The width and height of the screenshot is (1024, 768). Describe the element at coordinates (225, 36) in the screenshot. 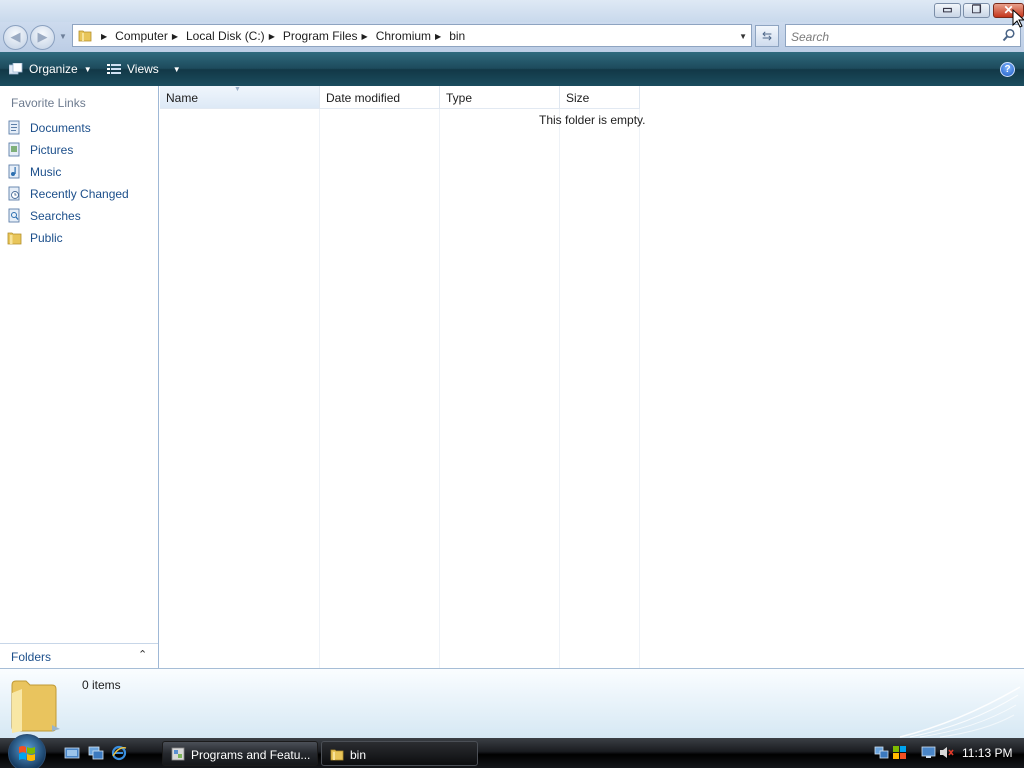

I see `breadcrumb-local-disk: Local Disk (C:)` at that location.